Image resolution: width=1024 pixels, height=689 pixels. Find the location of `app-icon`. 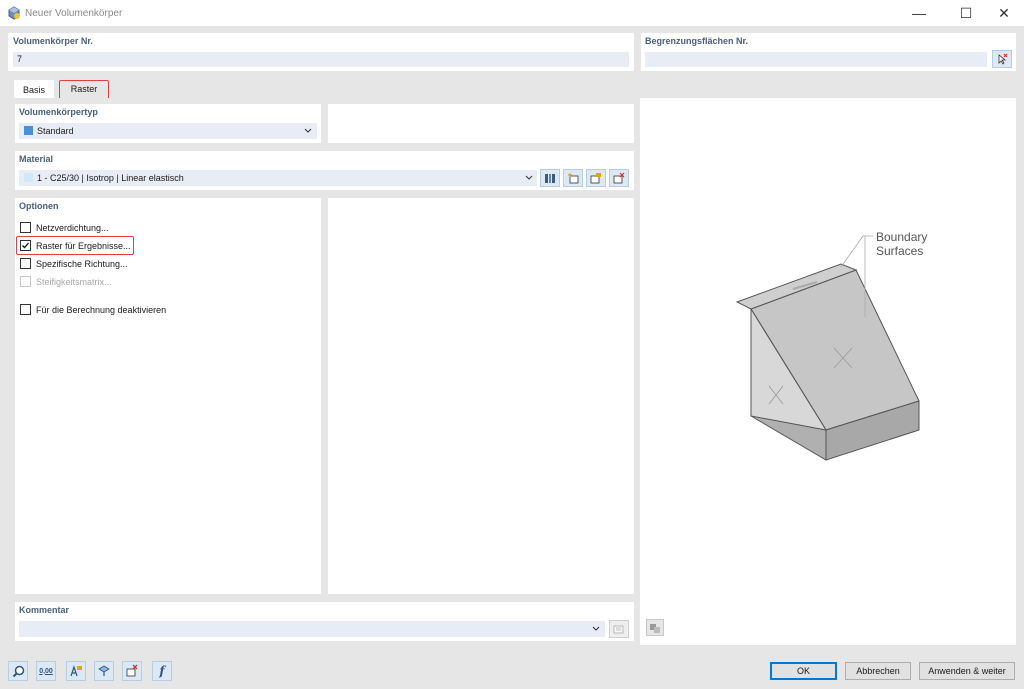

app-icon is located at coordinates (14, 13).